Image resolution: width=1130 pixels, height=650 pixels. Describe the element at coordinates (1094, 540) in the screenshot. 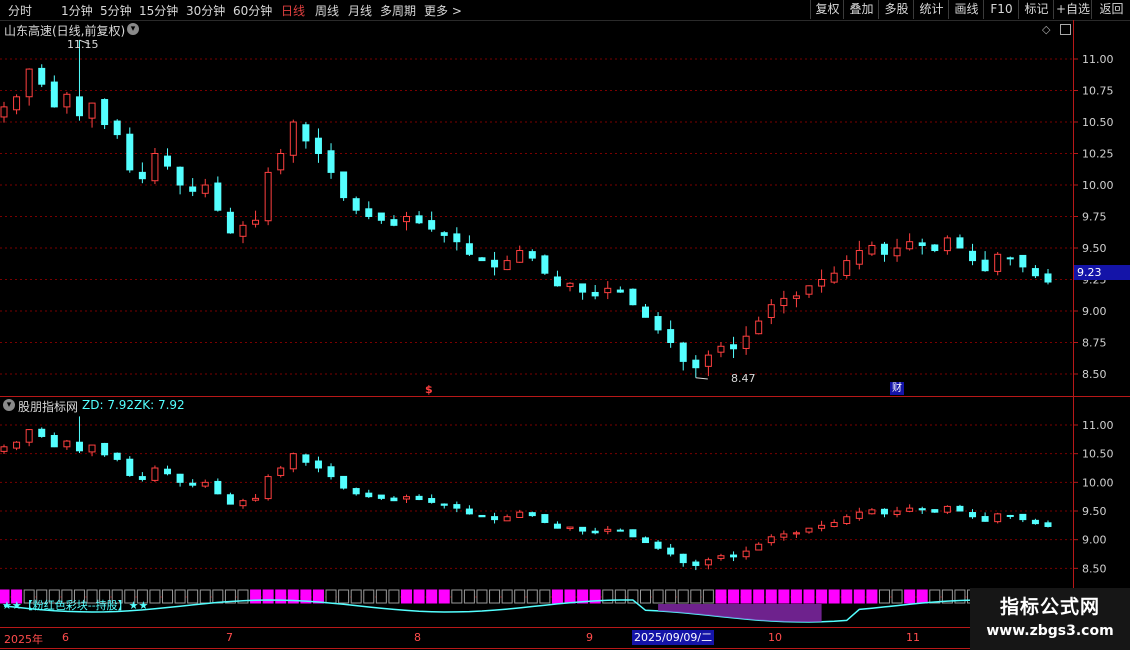

I see `indicator-y-tick-label: 9.00` at that location.